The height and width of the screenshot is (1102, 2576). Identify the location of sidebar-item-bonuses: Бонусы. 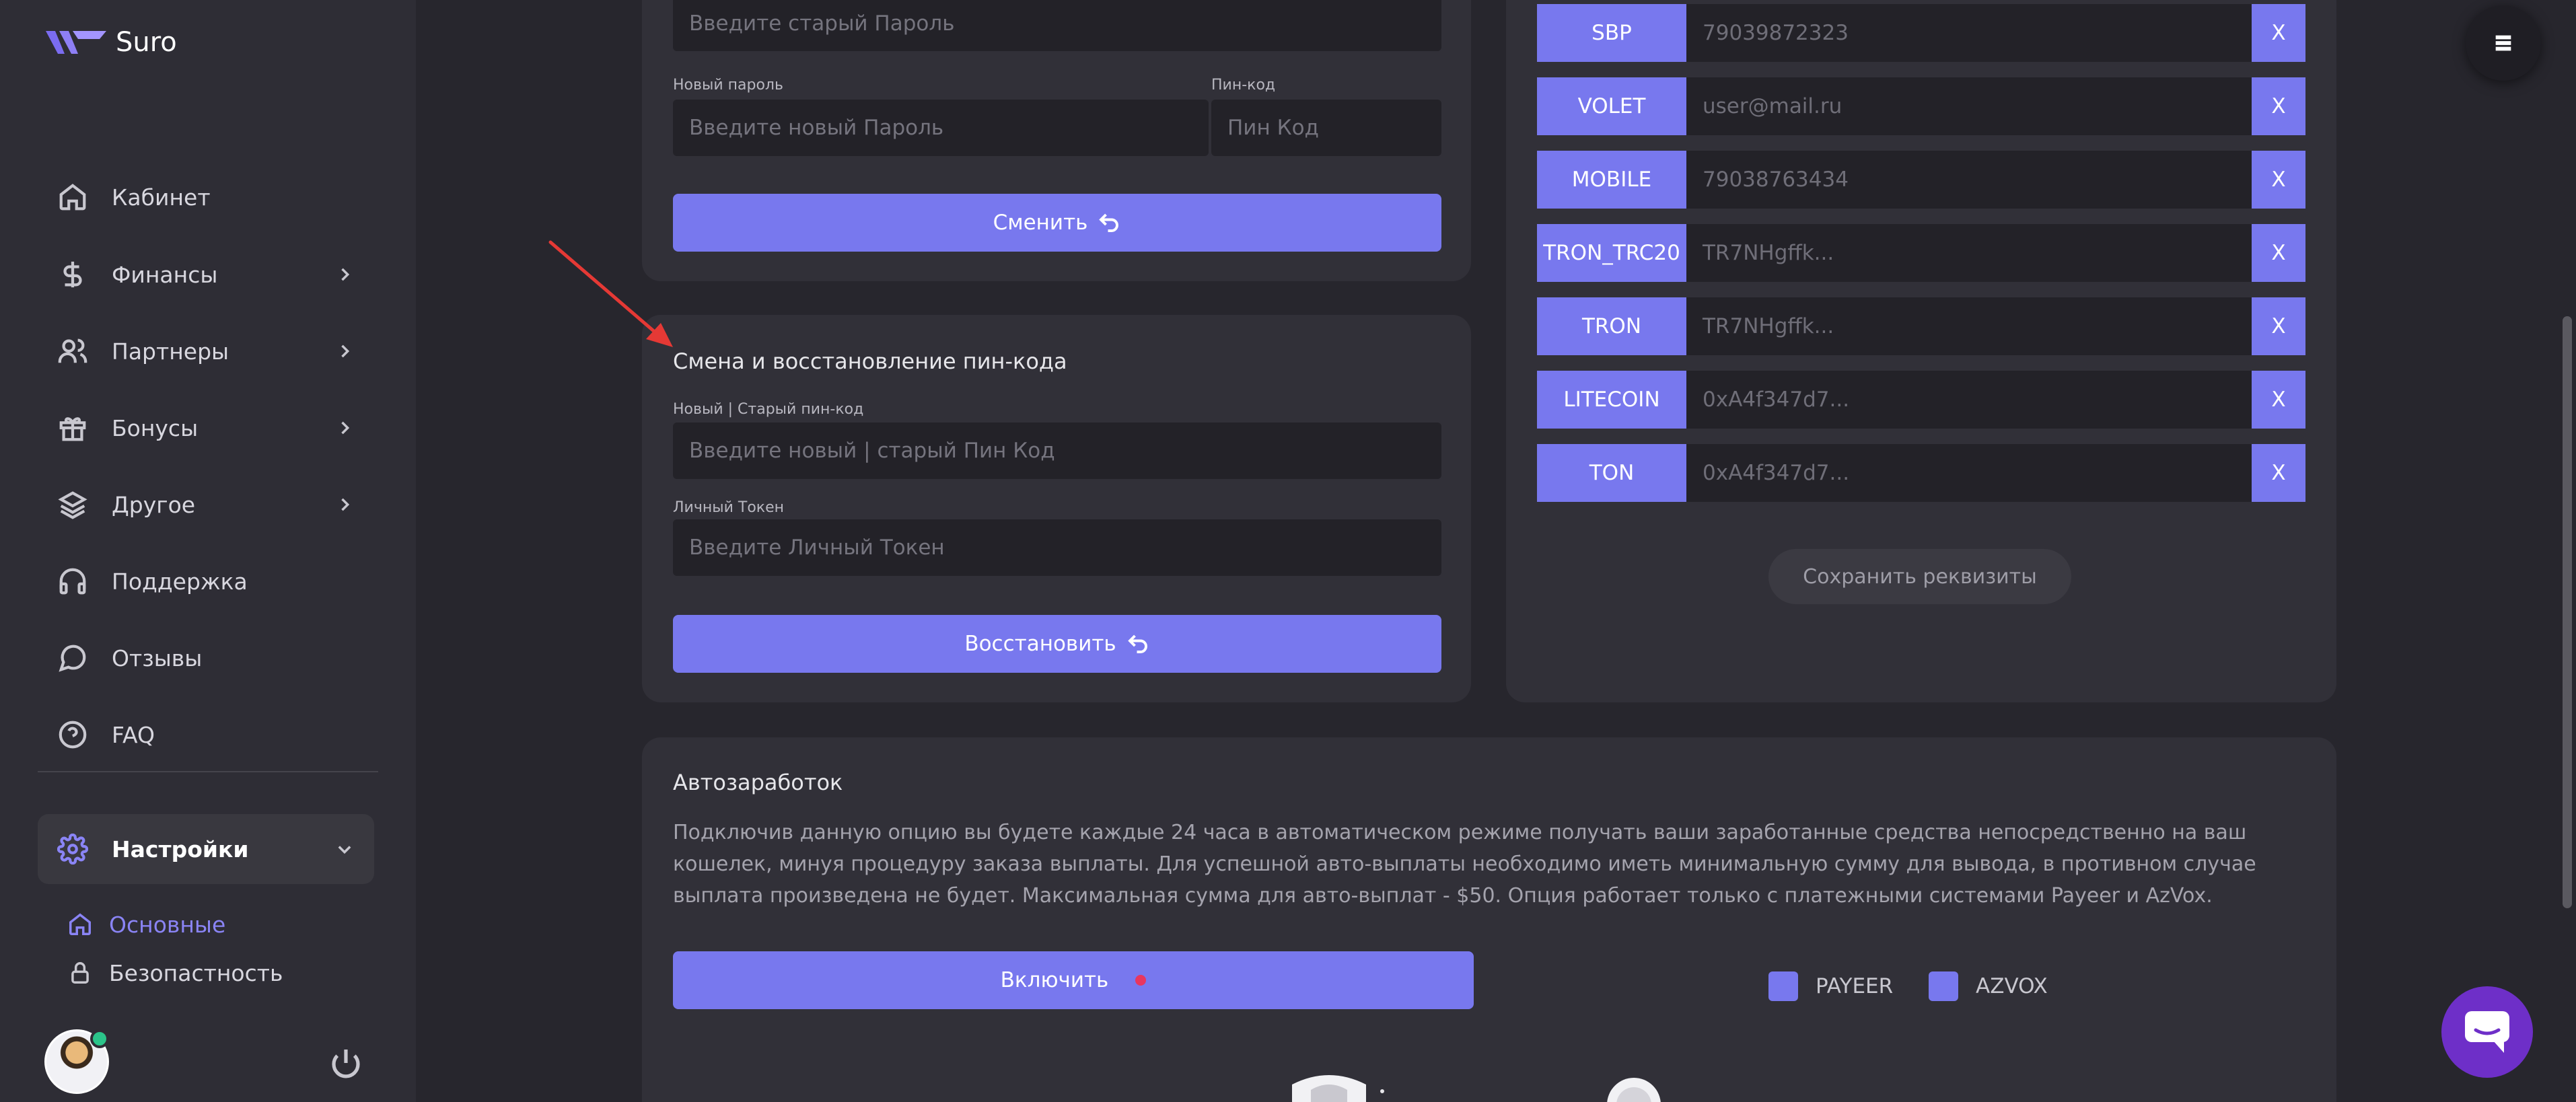
(206, 428).